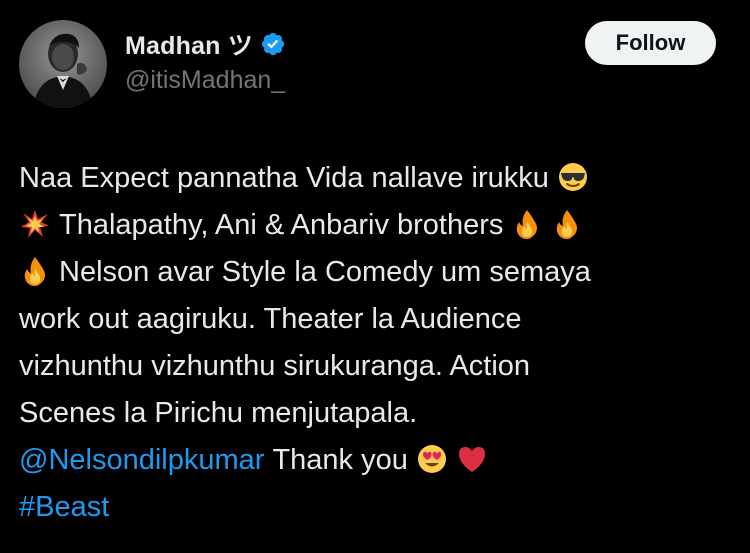 Image resolution: width=750 pixels, height=553 pixels. I want to click on tweet-text-line: work out aagiruku. Theater la Audience, so click(270, 319).